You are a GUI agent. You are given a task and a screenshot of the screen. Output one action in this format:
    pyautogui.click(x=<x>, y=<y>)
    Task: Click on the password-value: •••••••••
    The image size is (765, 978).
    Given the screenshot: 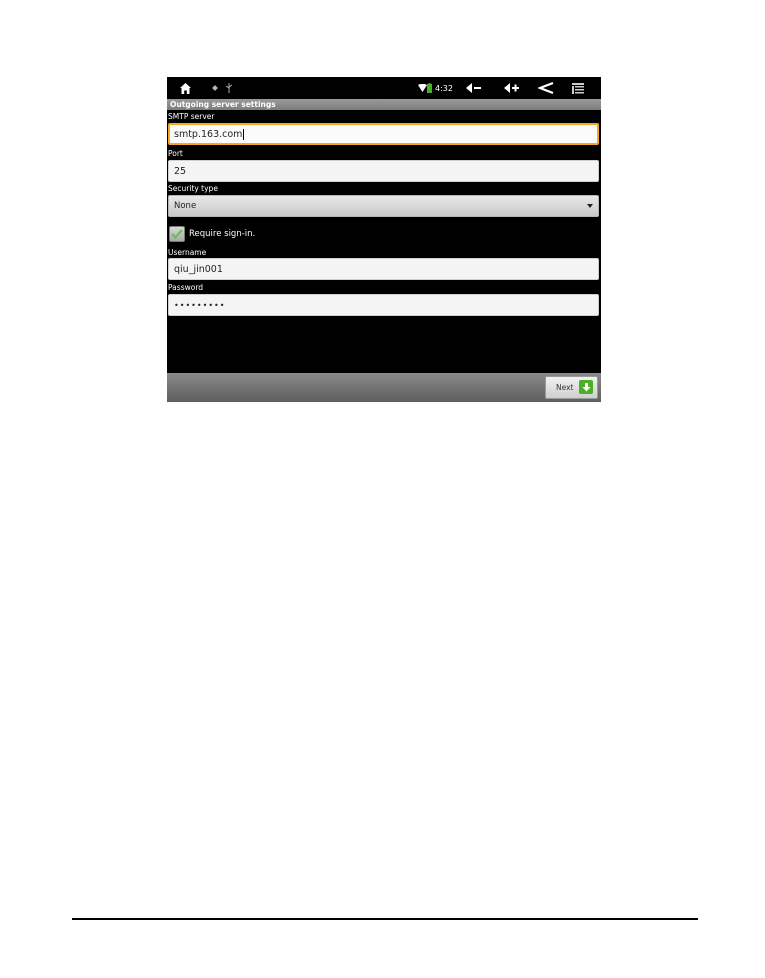 What is the action you would take?
    pyautogui.click(x=200, y=305)
    